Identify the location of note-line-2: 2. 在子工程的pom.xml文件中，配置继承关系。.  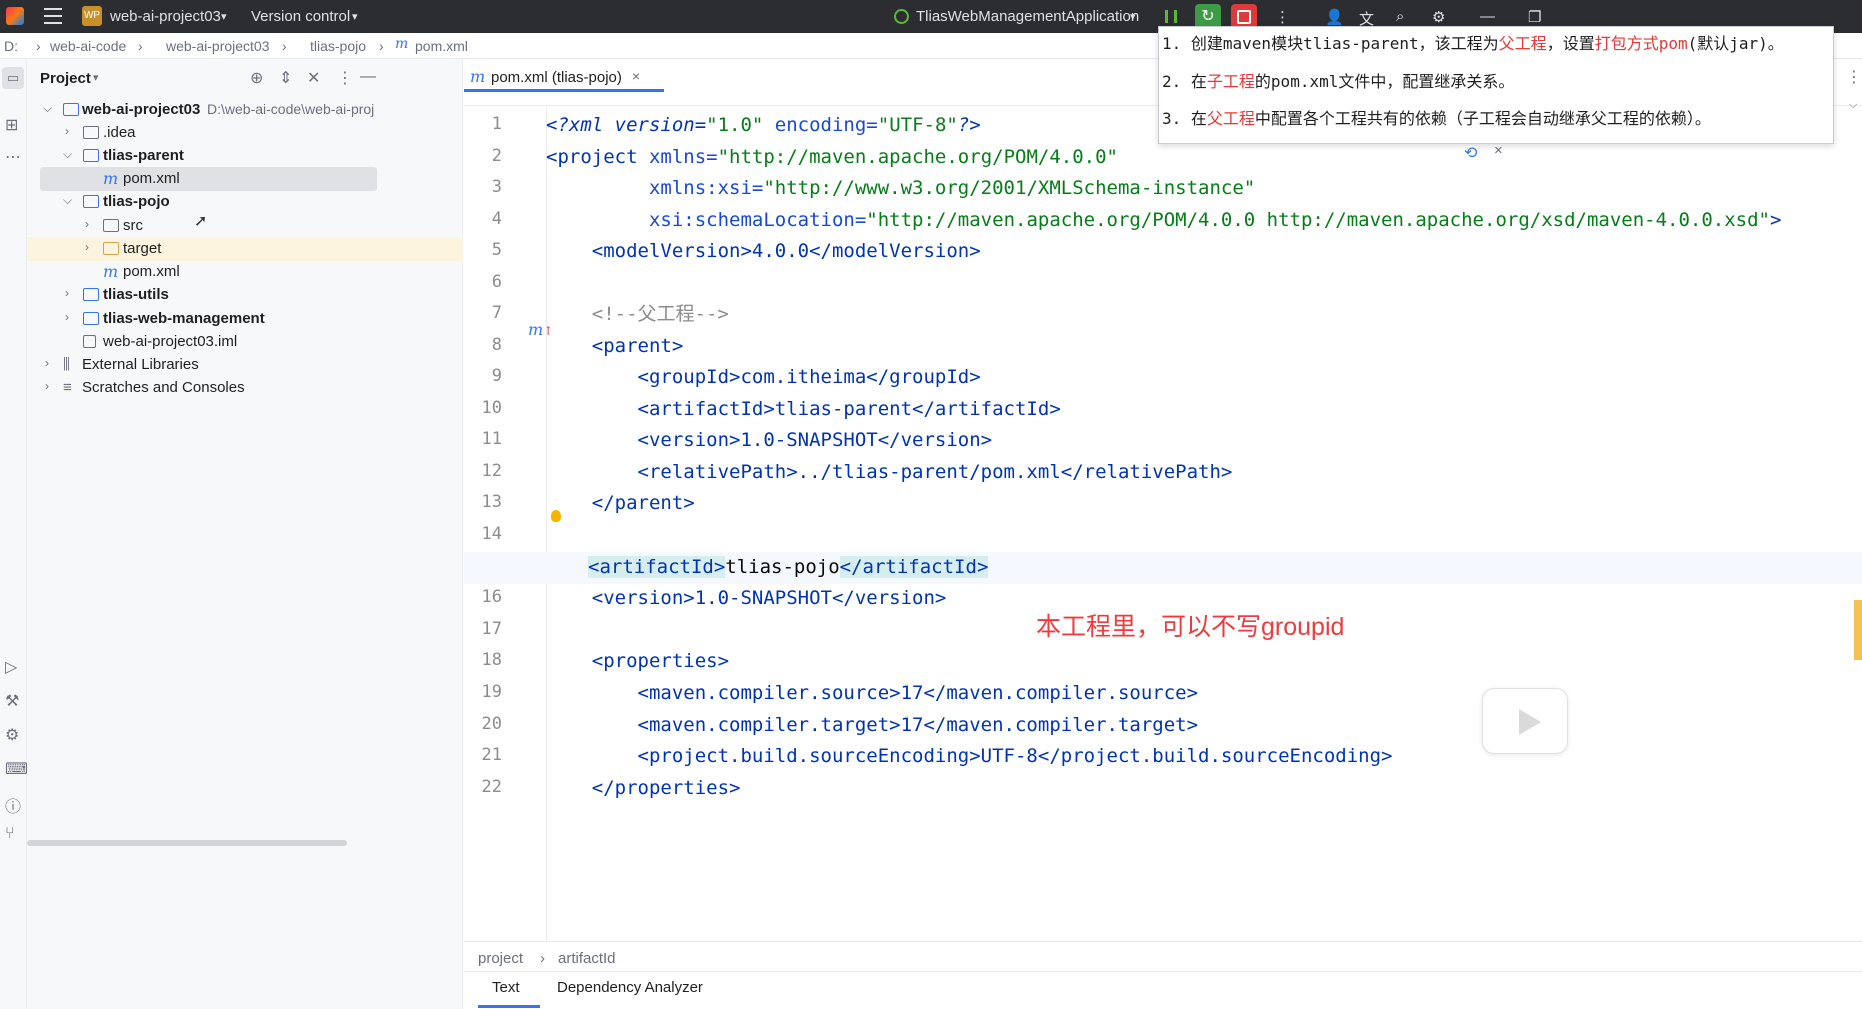
(1338, 80).